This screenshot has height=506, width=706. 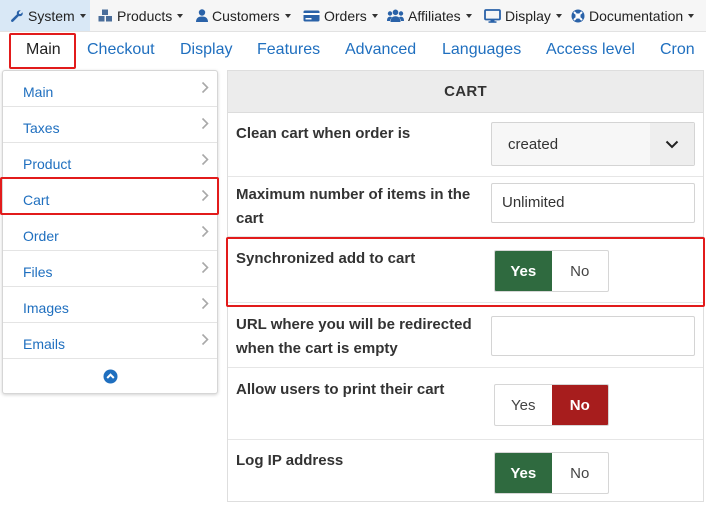 I want to click on sidebar-item-images: Images, so click(x=110, y=305).